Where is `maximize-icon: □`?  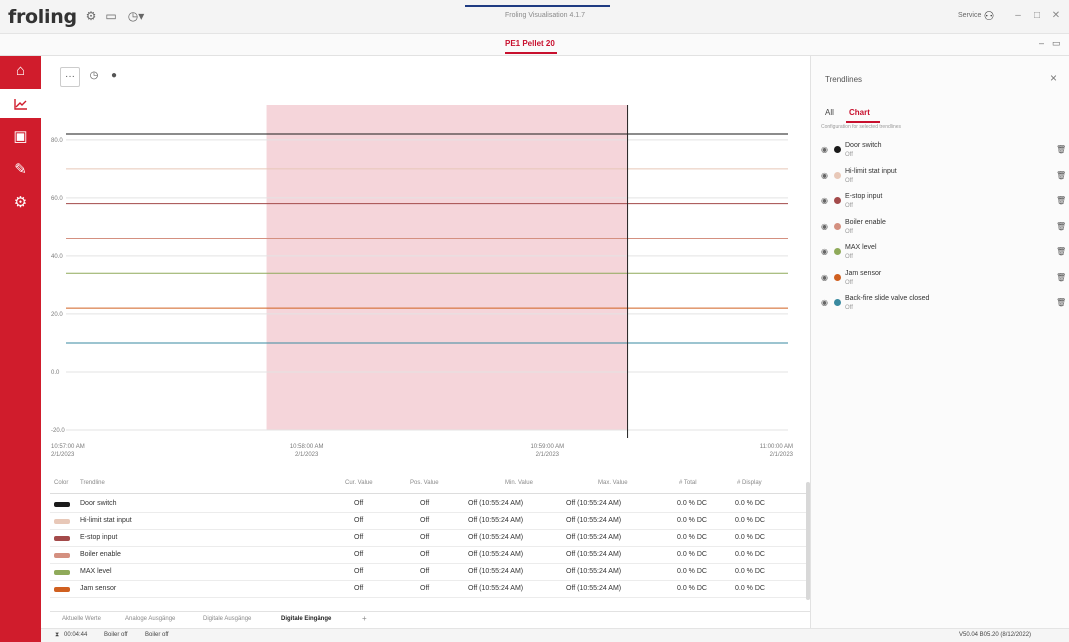
maximize-icon: □ is located at coordinates (1037, 16).